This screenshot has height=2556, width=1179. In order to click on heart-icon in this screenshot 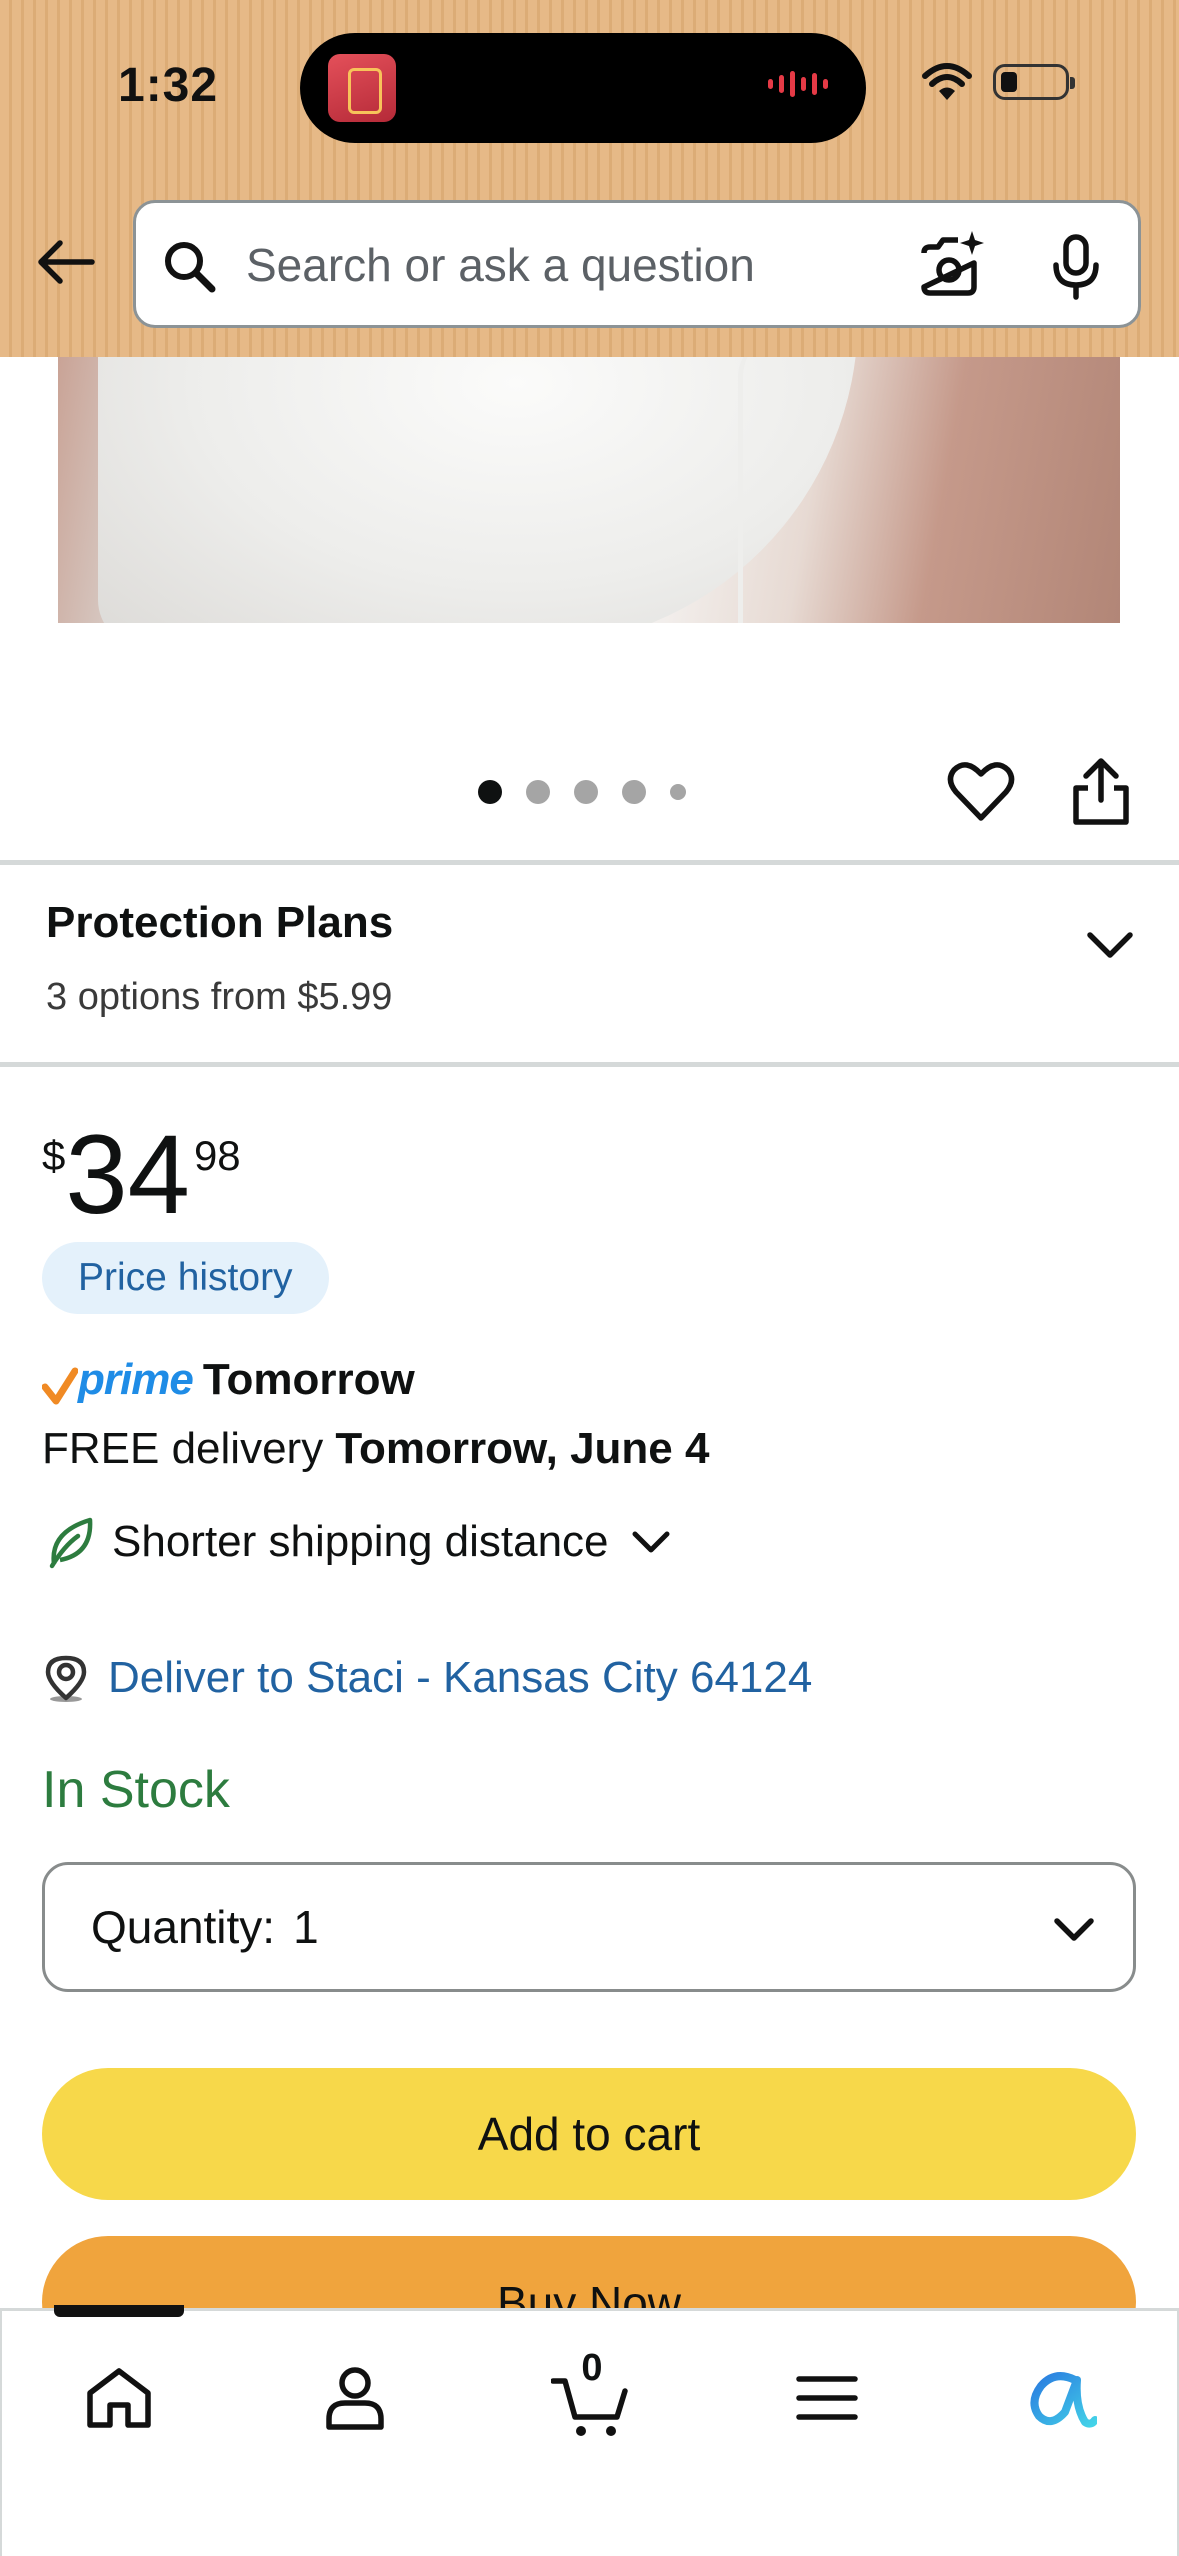, I will do `click(981, 791)`.